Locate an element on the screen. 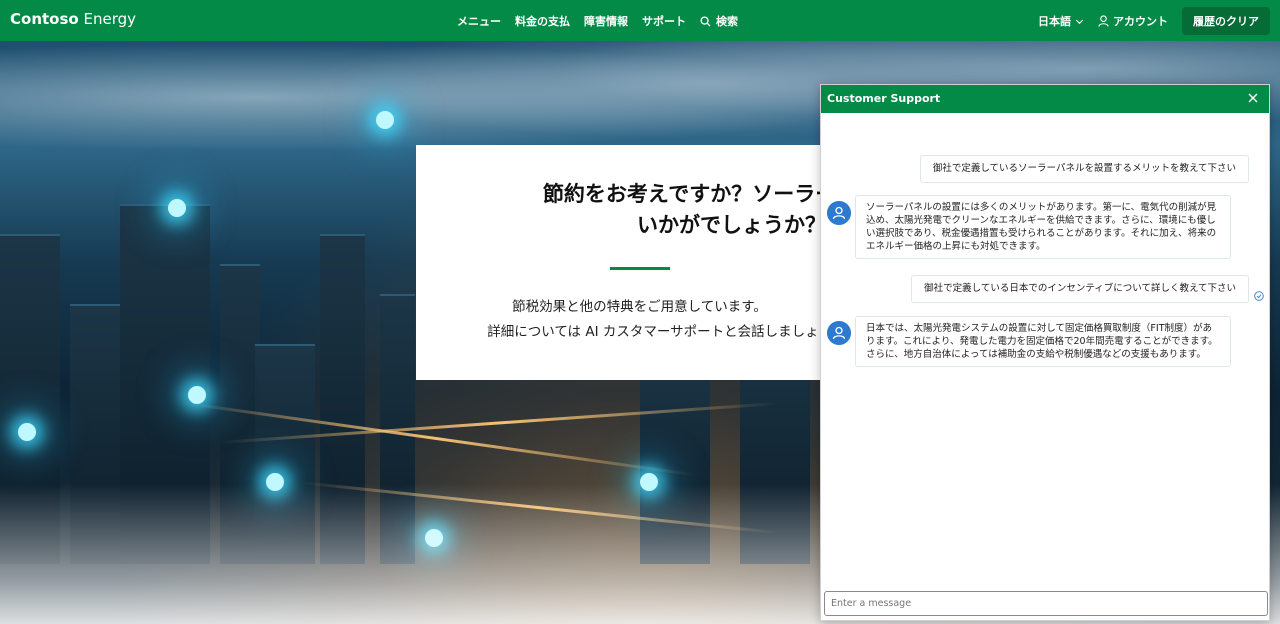 This screenshot has height=624, width=1280. hero-headline-line1: 節約をお考えですか？ソーラーパネルは is located at coordinates (686, 194).